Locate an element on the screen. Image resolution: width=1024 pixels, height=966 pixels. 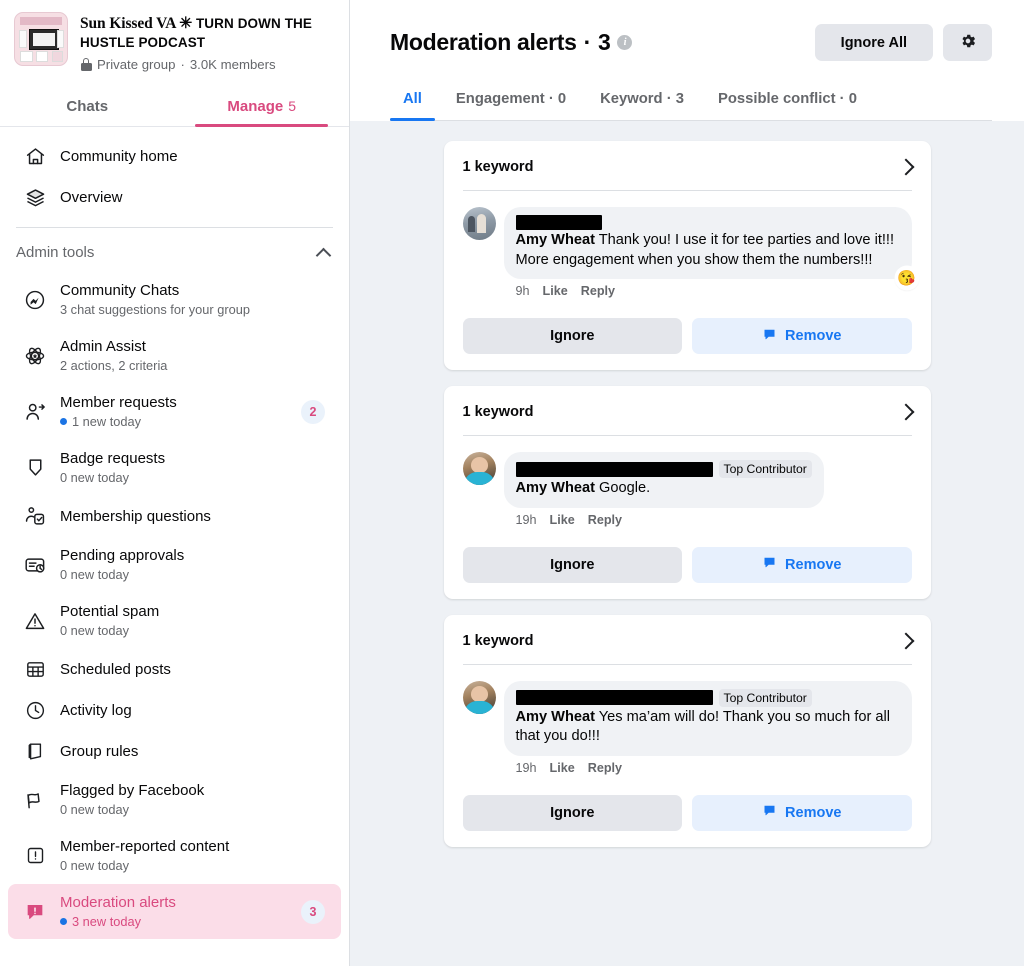
settings-button is located at coordinates (967, 42).